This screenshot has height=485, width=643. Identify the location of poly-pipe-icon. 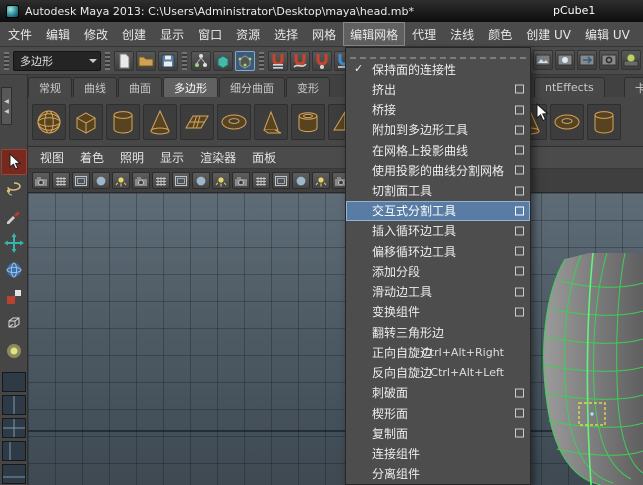
(308, 121).